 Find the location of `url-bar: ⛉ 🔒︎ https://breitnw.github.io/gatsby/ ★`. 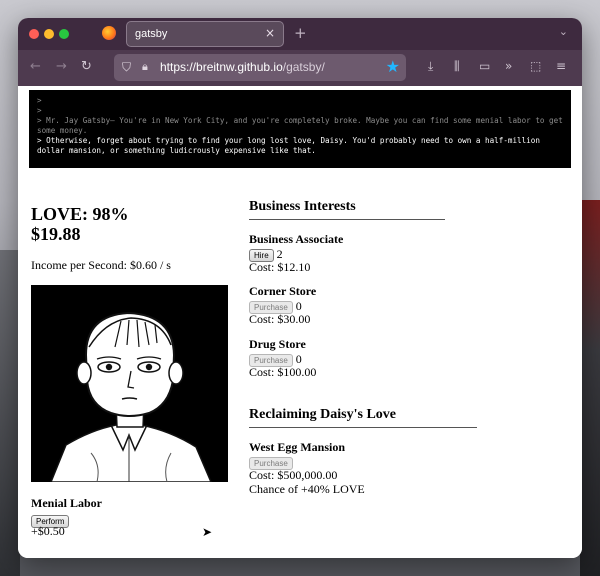

url-bar: ⛉ 🔒︎ https://breitnw.github.io/gatsby/ ★ is located at coordinates (260, 67).